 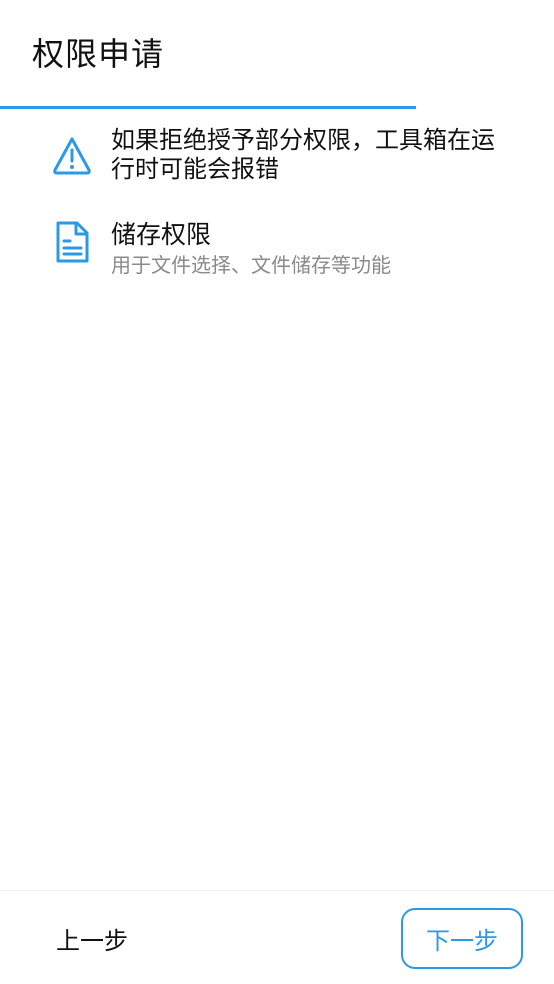 I want to click on permission-name: 储存权限, so click(x=161, y=234).